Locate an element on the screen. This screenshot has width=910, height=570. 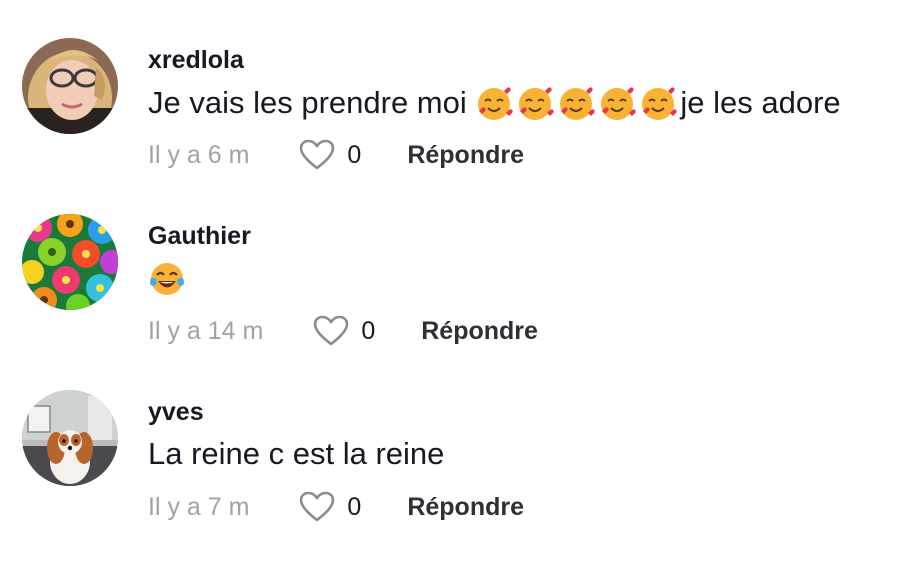
comment-meta: Il y a 14 m 0 Répondre is located at coordinates (343, 331).